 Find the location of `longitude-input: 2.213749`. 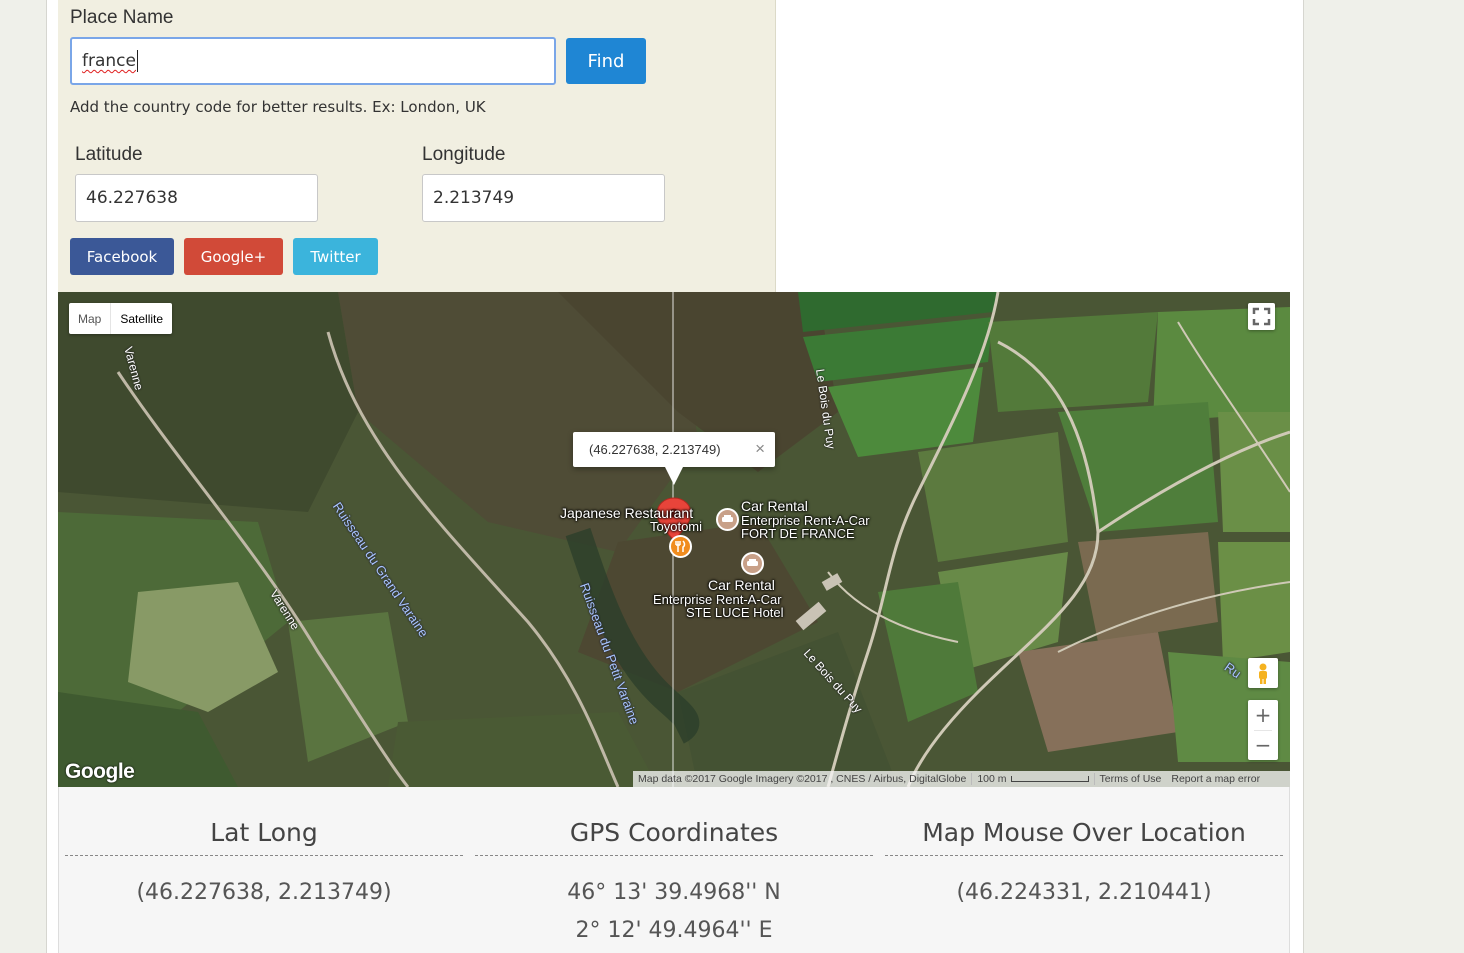

longitude-input: 2.213749 is located at coordinates (543, 198).